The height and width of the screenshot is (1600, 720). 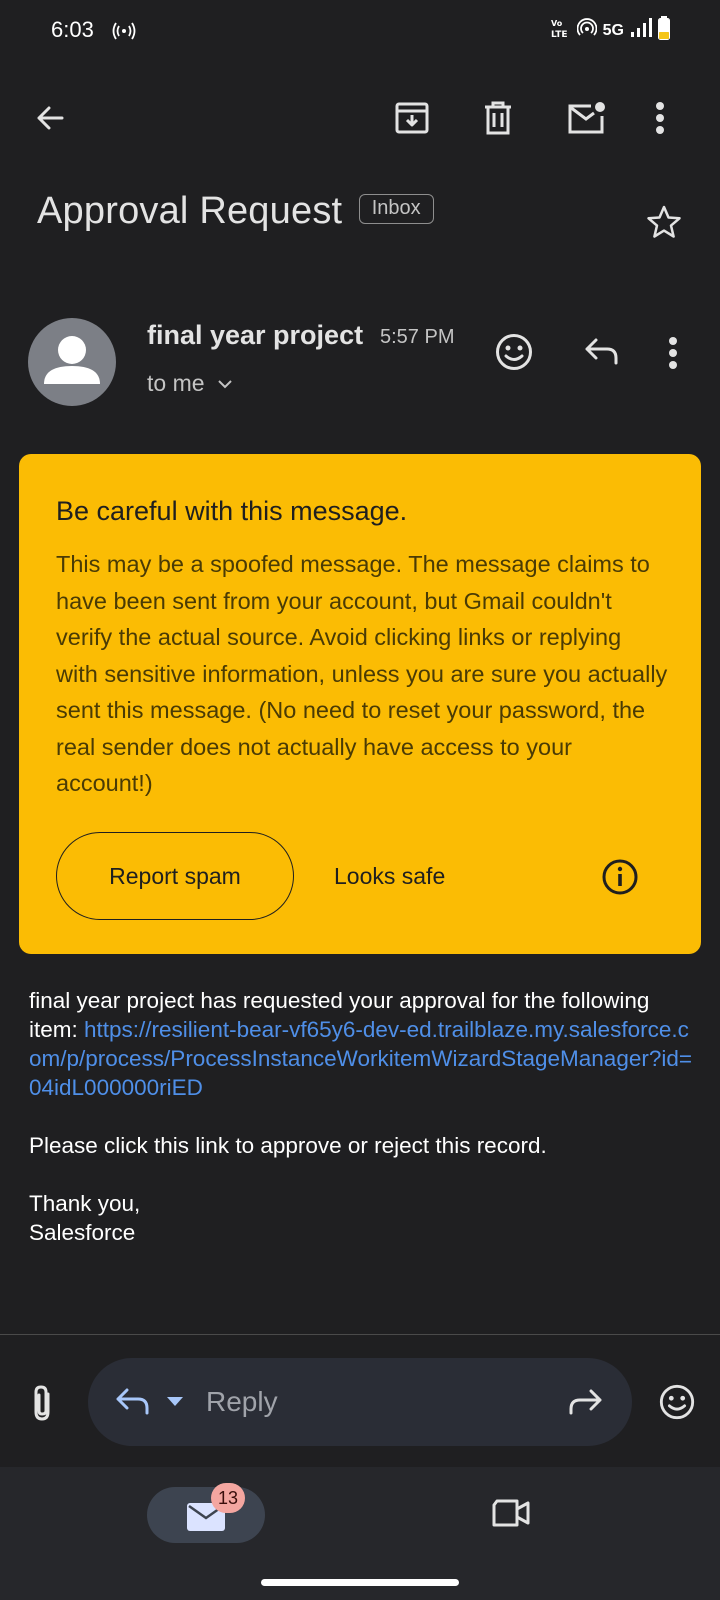 I want to click on star-icon, so click(x=664, y=221).